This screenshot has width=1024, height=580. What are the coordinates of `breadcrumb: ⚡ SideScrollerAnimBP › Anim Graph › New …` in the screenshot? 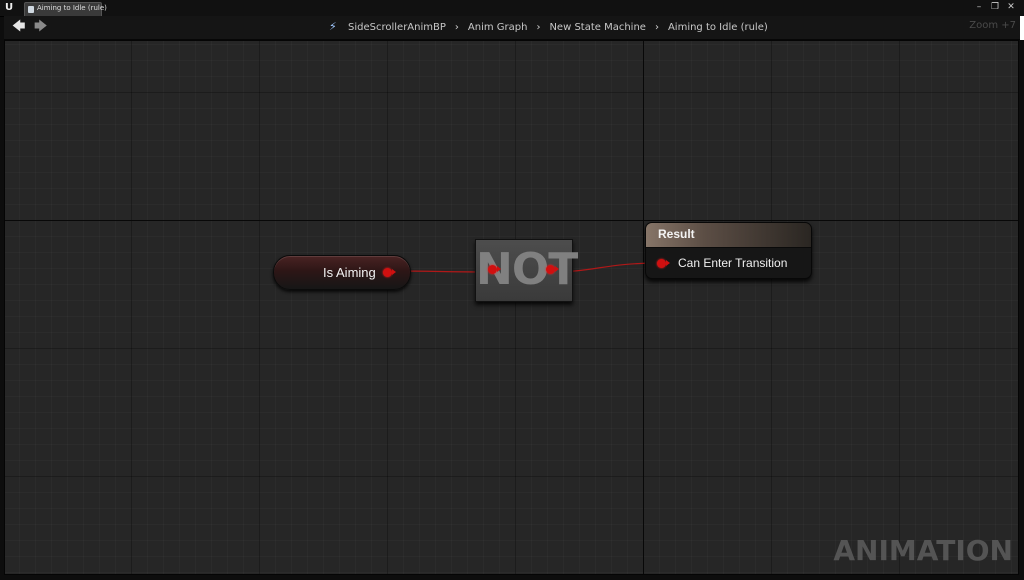 It's located at (548, 27).